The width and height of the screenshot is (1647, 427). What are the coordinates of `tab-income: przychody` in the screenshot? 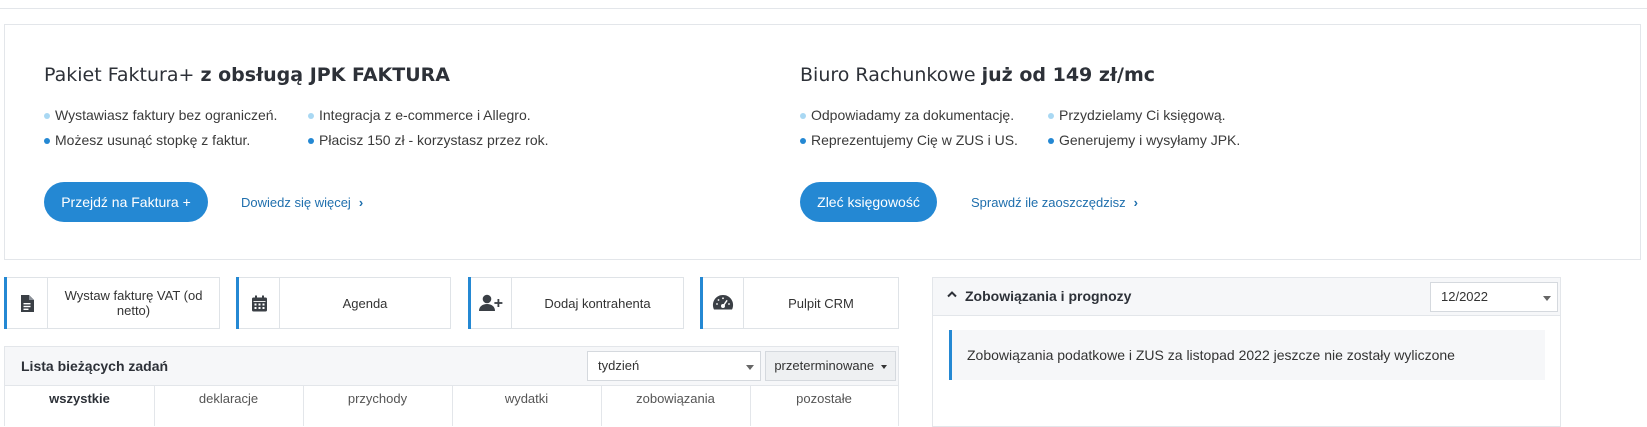 It's located at (378, 406).